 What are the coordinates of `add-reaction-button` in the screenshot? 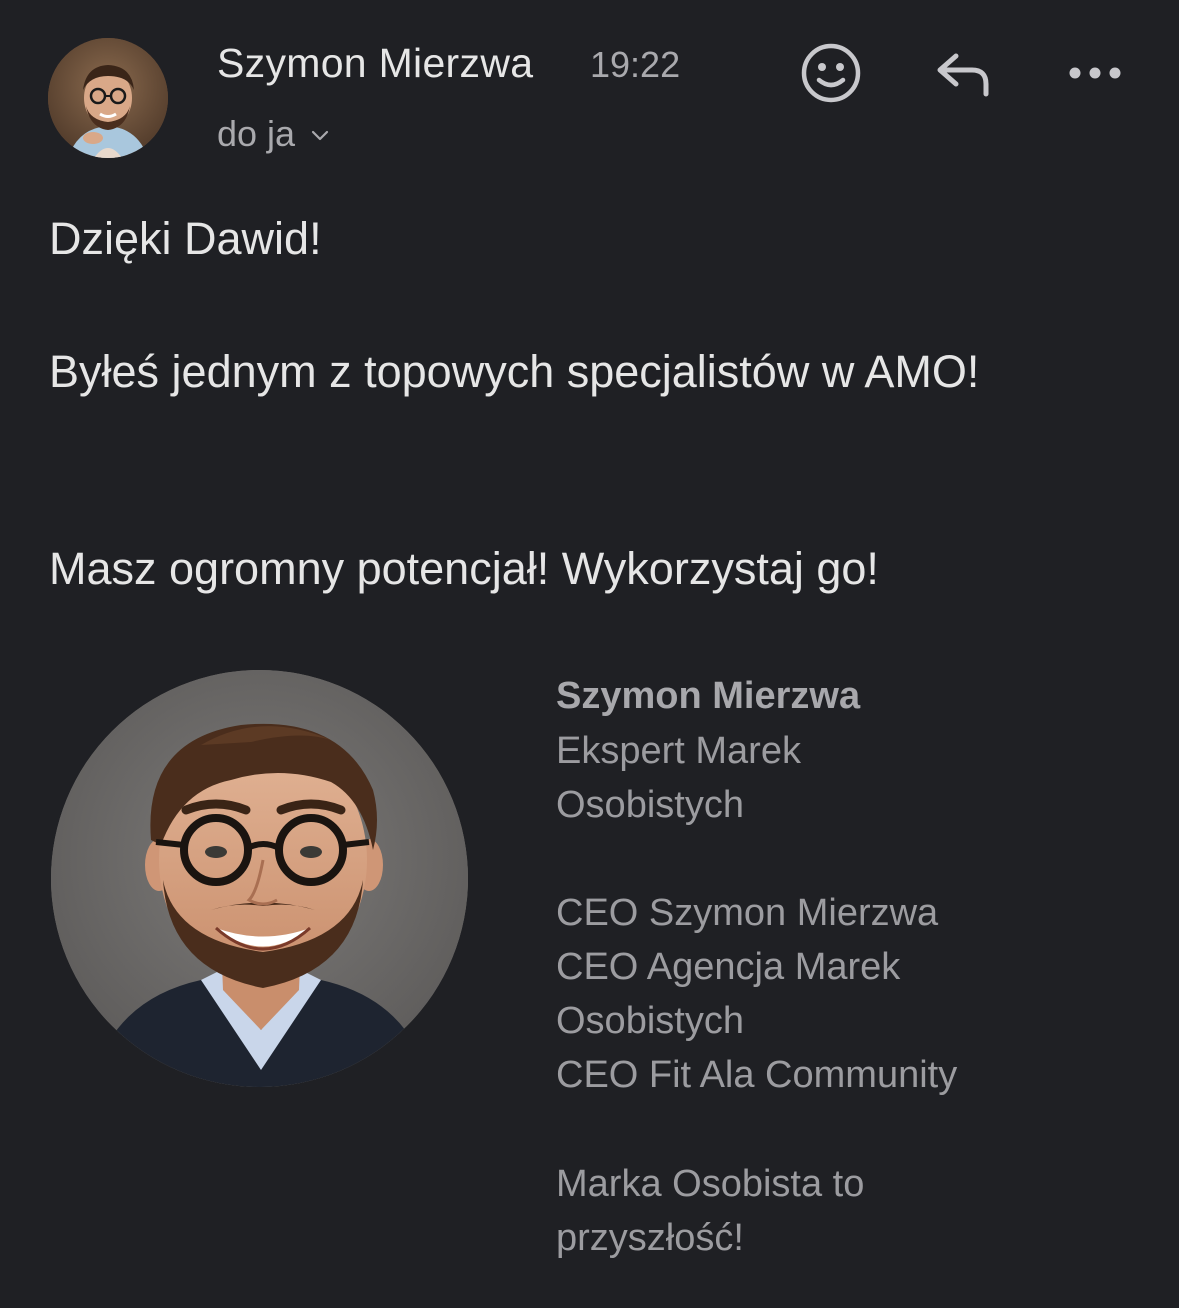 It's located at (831, 75).